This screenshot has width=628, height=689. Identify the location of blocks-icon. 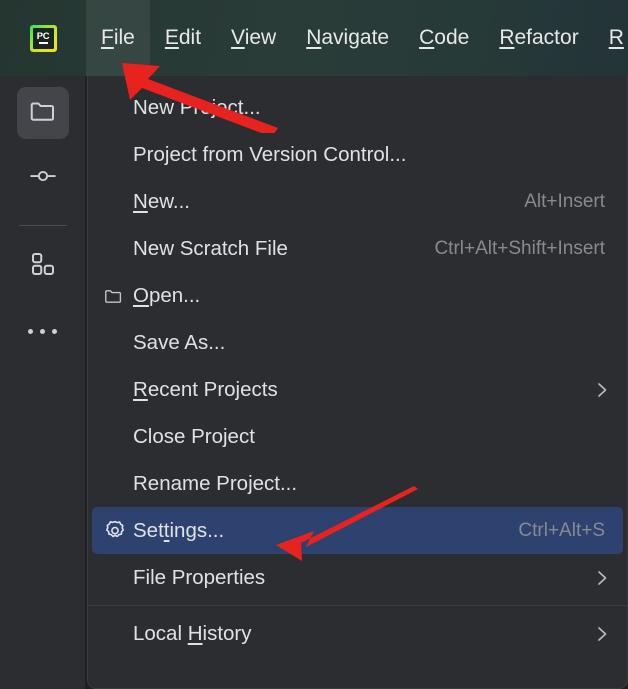
(43, 266).